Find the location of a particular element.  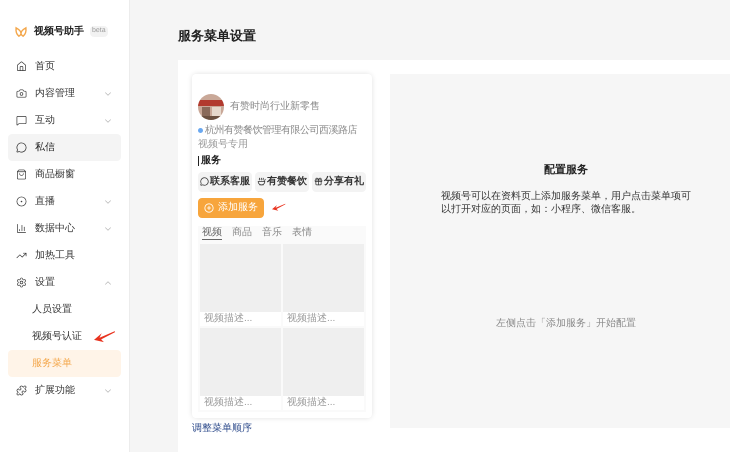

app-name: 视频号助手 is located at coordinates (59, 31).